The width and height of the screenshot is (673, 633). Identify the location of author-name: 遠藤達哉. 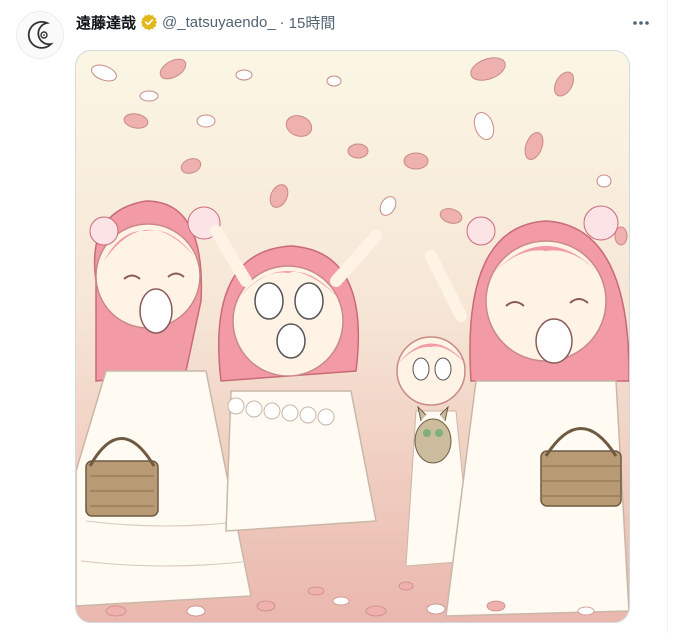
(106, 22).